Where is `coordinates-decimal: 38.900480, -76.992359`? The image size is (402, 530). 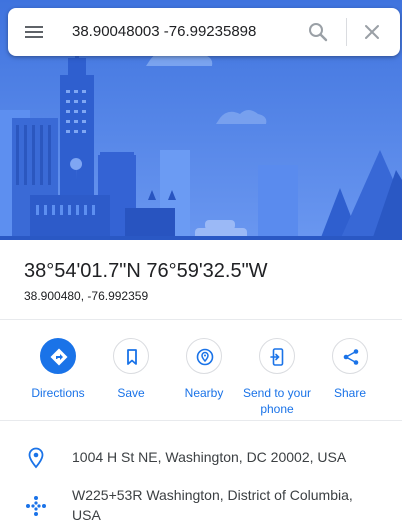
coordinates-decimal: 38.900480, -76.992359 is located at coordinates (86, 296).